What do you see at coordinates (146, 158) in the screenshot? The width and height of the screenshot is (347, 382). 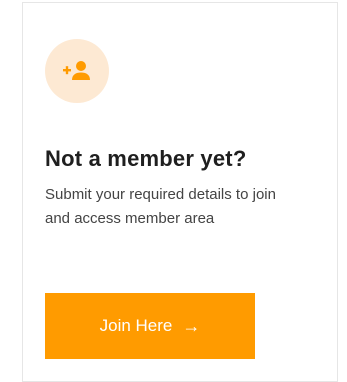 I see `card-title: Not a member yet?` at bounding box center [146, 158].